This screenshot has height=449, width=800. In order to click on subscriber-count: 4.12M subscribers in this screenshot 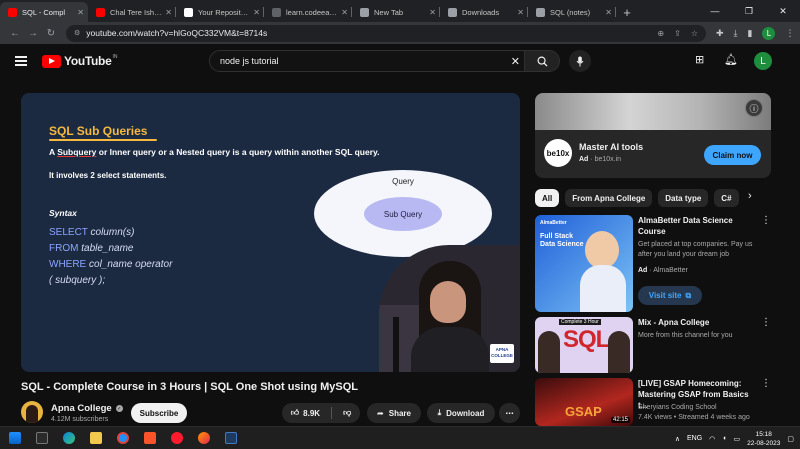, I will do `click(80, 419)`.